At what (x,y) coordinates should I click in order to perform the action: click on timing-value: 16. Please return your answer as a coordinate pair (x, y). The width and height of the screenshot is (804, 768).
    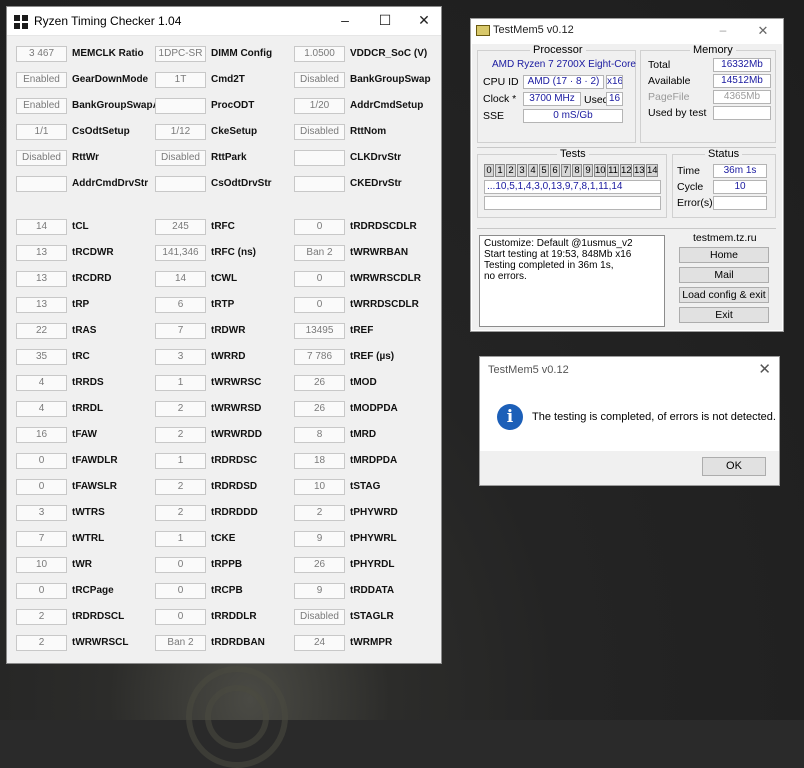
    Looking at the image, I should click on (41, 435).